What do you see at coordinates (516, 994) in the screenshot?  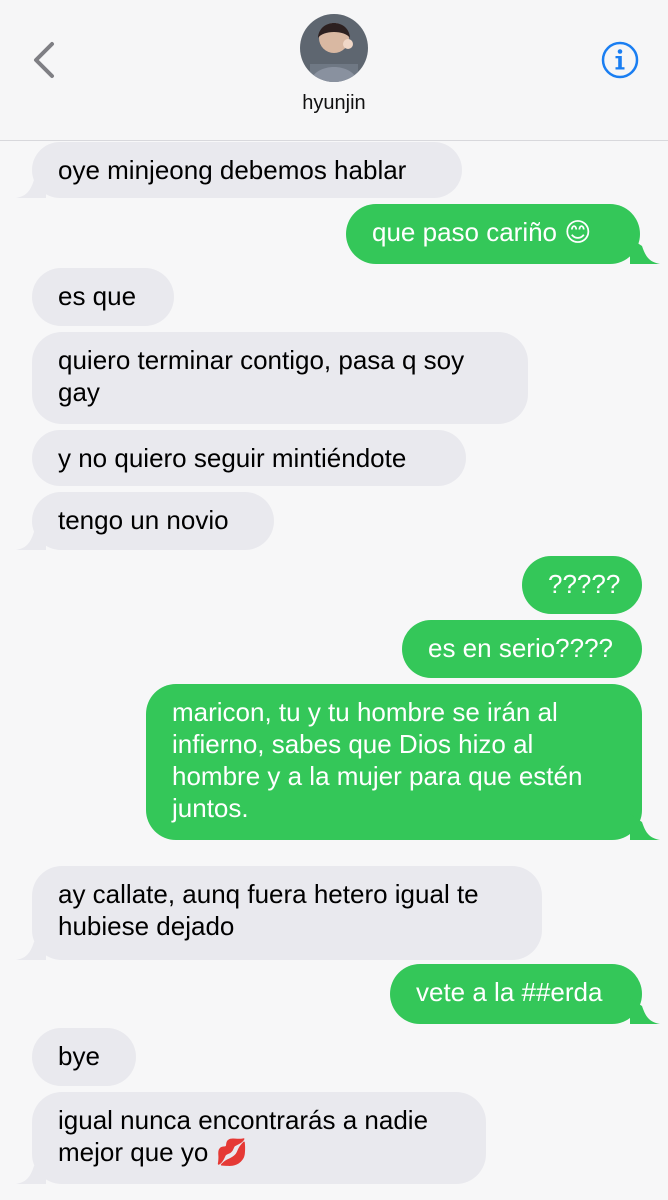 I see `message-bubble-outgoing: vete a la ##erda` at bounding box center [516, 994].